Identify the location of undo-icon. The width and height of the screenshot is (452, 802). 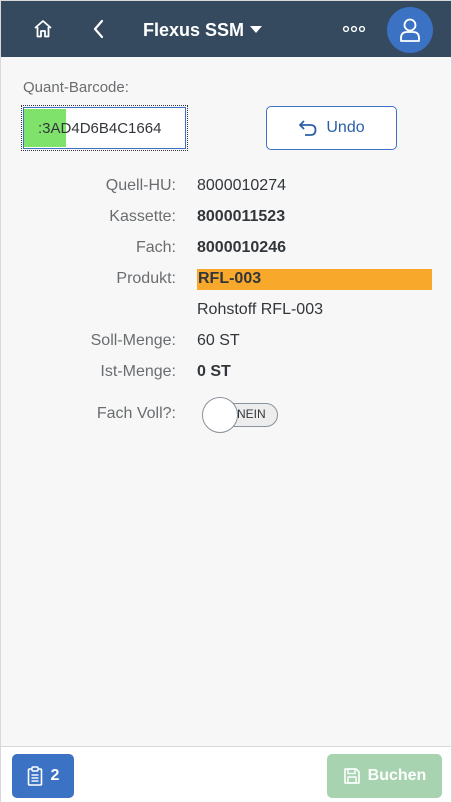
(308, 128).